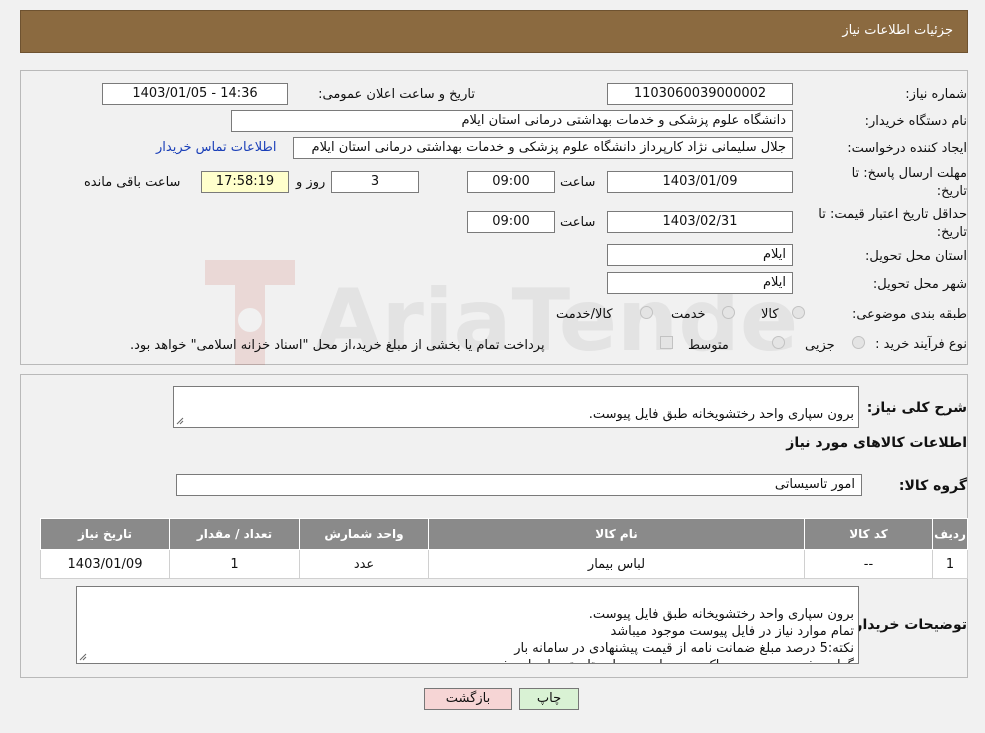 This screenshot has width=985, height=733. I want to click on remaining-time-field: 17:58:19, so click(245, 182).